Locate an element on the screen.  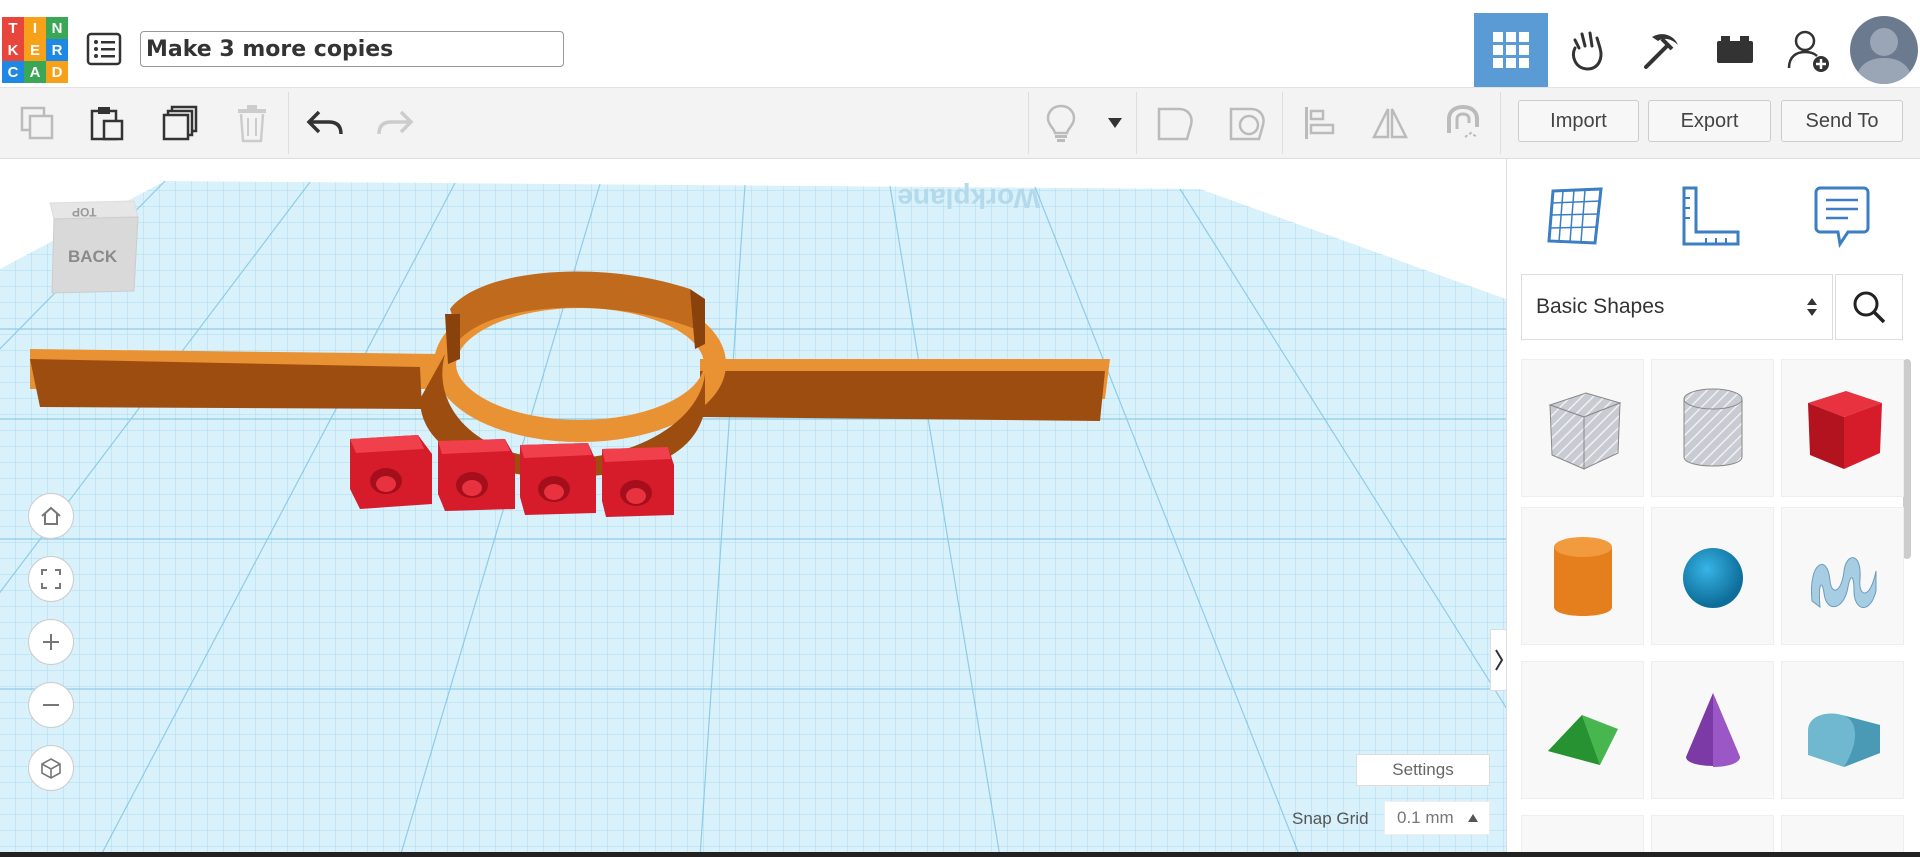
copy-icon is located at coordinates (37, 123).